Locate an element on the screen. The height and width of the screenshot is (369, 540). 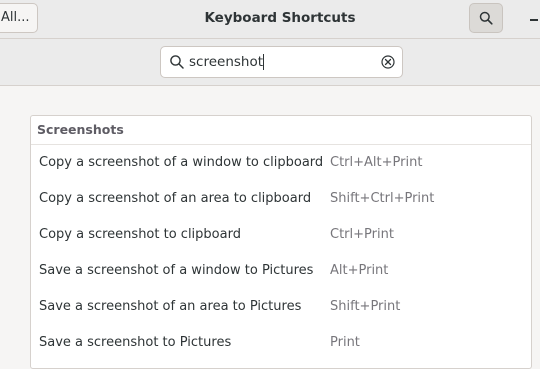
section-header-screenshots: Screenshots is located at coordinates (281, 130).